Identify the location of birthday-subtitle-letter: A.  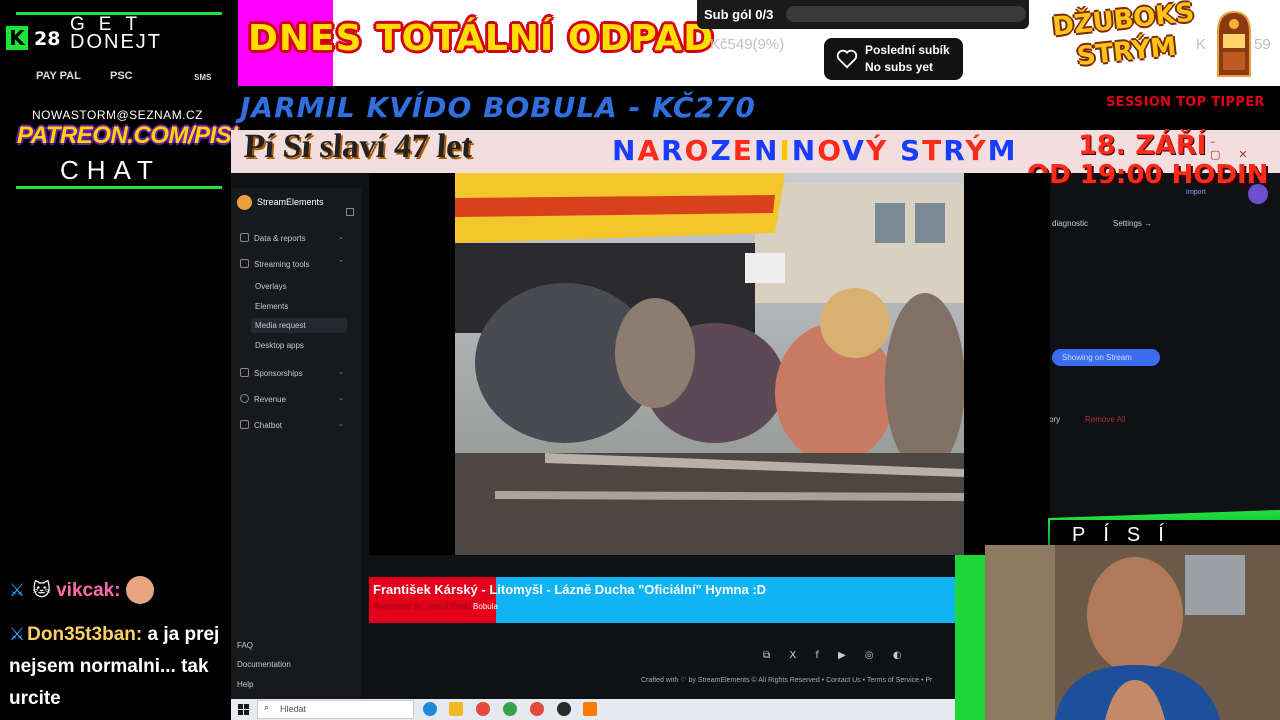
(649, 150).